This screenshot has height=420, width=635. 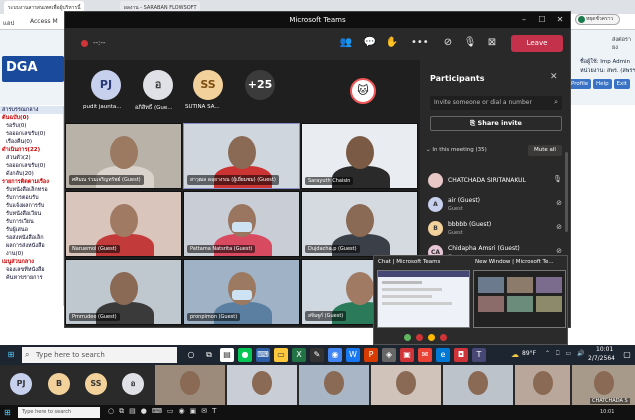 I want to click on strip-avatar: PJ, so click(x=21, y=384).